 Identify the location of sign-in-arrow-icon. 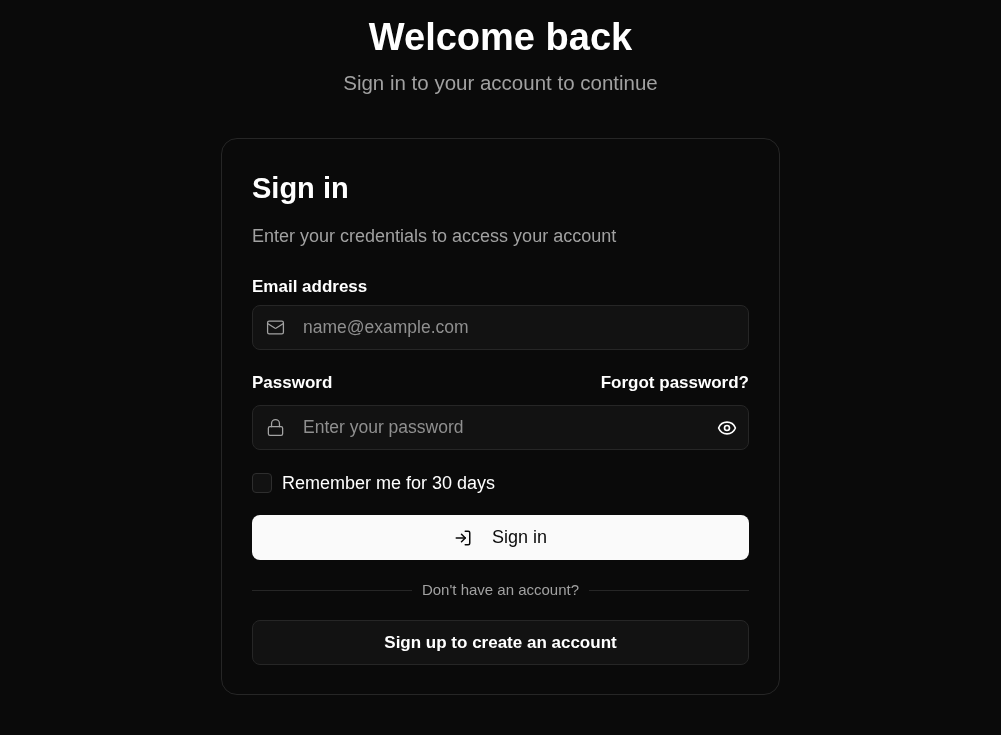
(462, 537).